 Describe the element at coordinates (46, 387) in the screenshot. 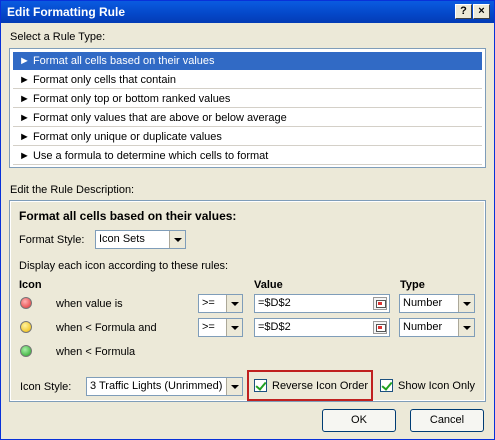

I see `icon-style-label: Icon Style:` at that location.